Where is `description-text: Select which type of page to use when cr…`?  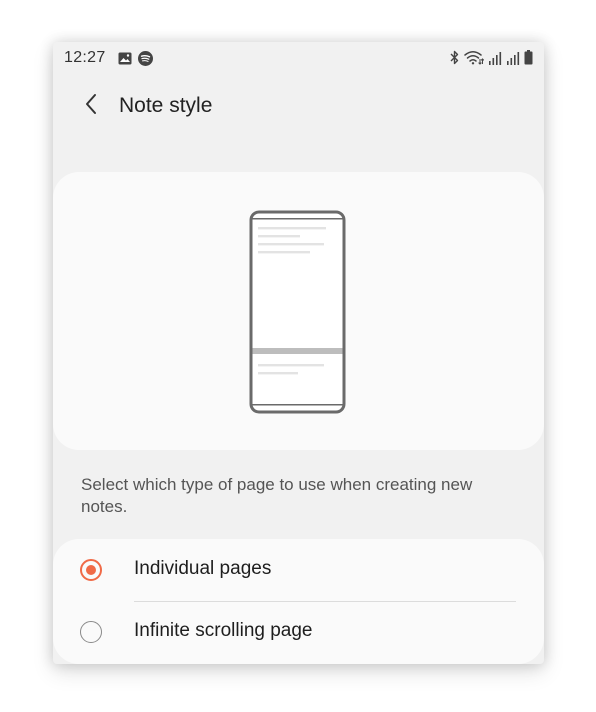 description-text: Select which type of page to use when cr… is located at coordinates (277, 495).